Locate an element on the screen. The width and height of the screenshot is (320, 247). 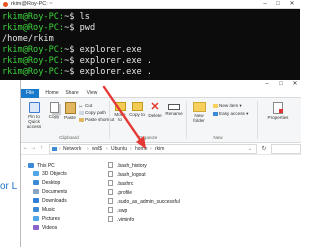
pin-icon is located at coordinates (34, 107).